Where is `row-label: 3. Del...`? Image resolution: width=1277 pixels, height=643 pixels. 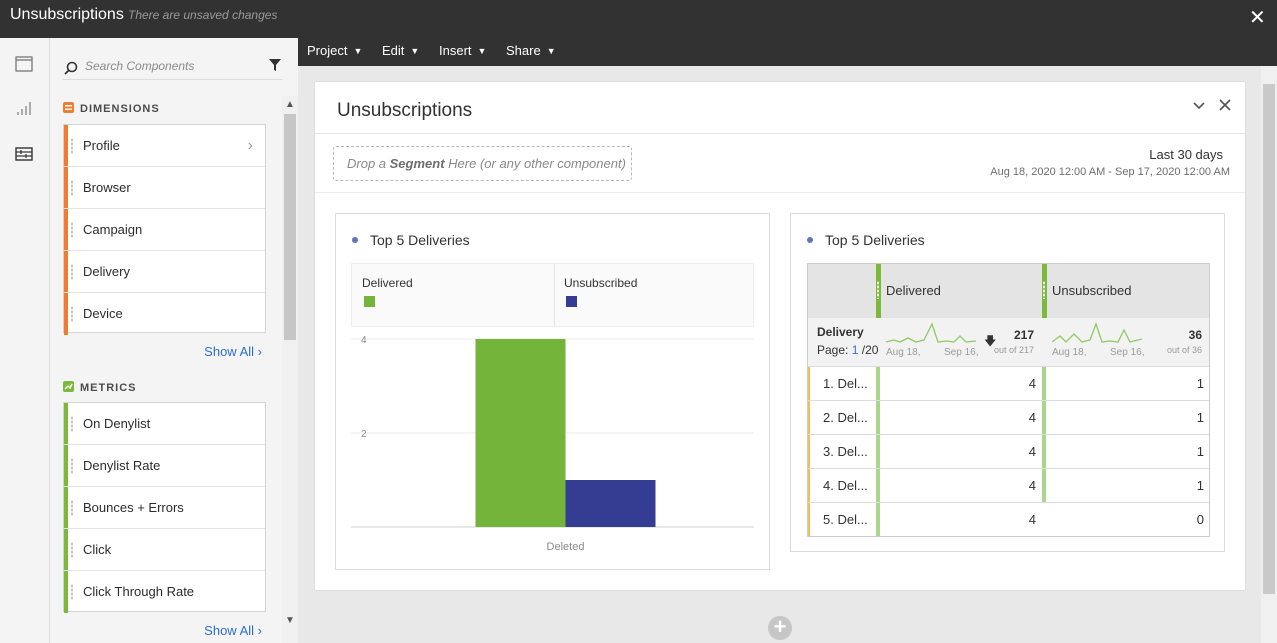
row-label: 3. Del... is located at coordinates (841, 451).